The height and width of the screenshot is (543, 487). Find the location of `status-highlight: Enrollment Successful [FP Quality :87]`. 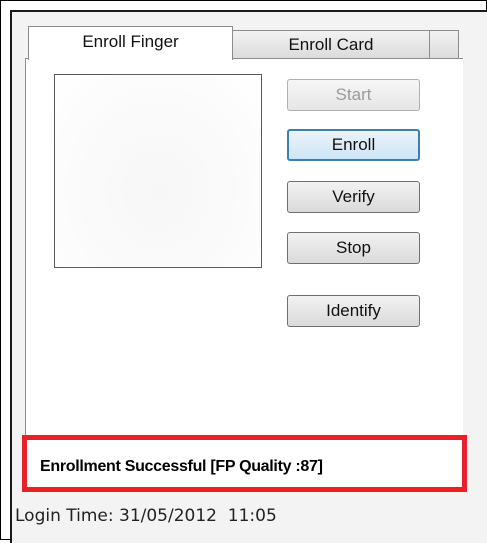

status-highlight: Enrollment Successful [FP Quality :87] is located at coordinates (244, 463).